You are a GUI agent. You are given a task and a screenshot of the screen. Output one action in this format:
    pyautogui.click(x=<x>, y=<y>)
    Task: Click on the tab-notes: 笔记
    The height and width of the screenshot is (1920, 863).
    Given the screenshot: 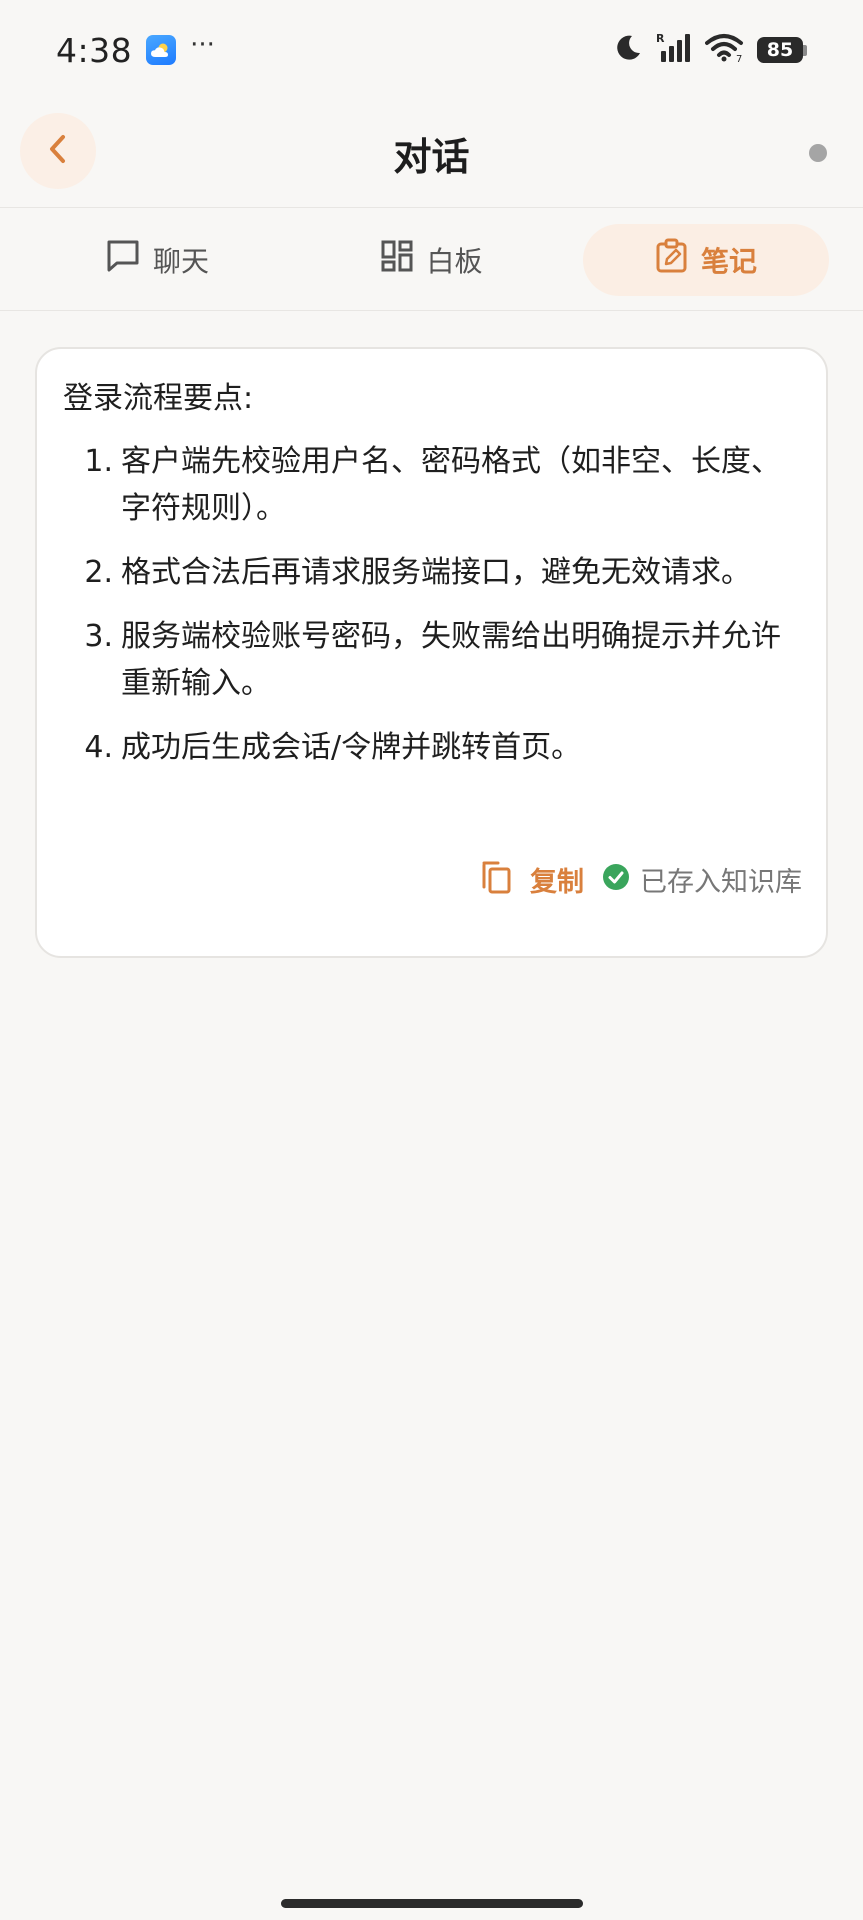 What is the action you would take?
    pyautogui.click(x=706, y=259)
    